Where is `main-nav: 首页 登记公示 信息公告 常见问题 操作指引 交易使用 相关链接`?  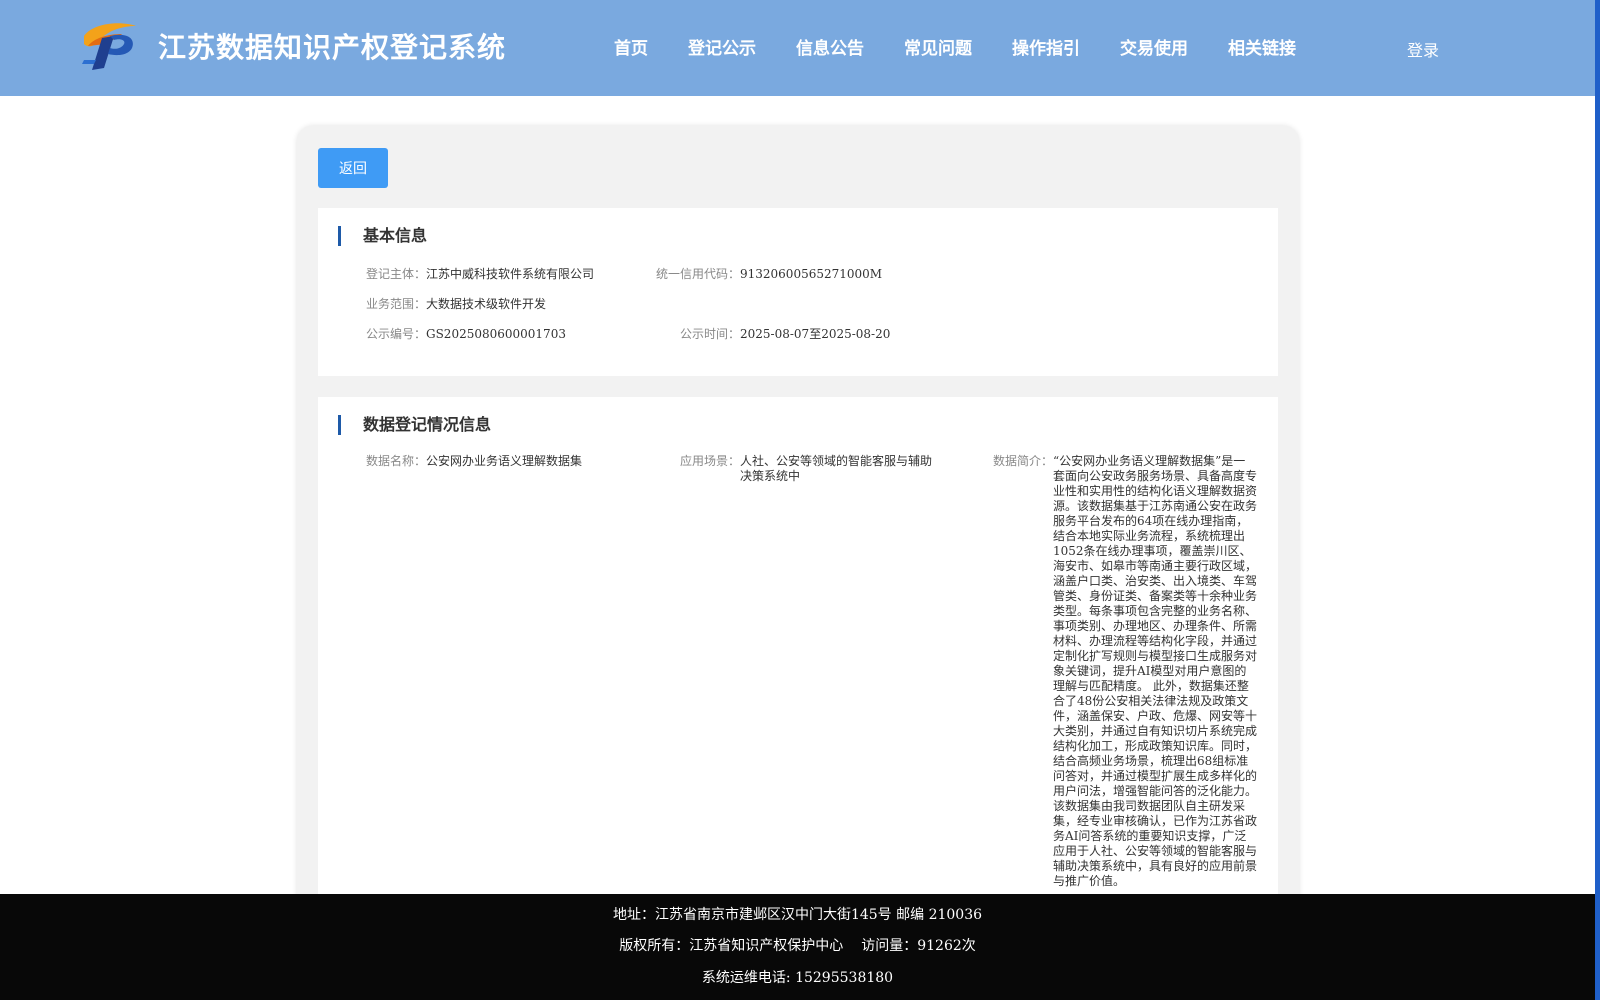 main-nav: 首页 登记公示 信息公告 常见问题 操作指引 交易使用 相关链接 is located at coordinates (975, 47).